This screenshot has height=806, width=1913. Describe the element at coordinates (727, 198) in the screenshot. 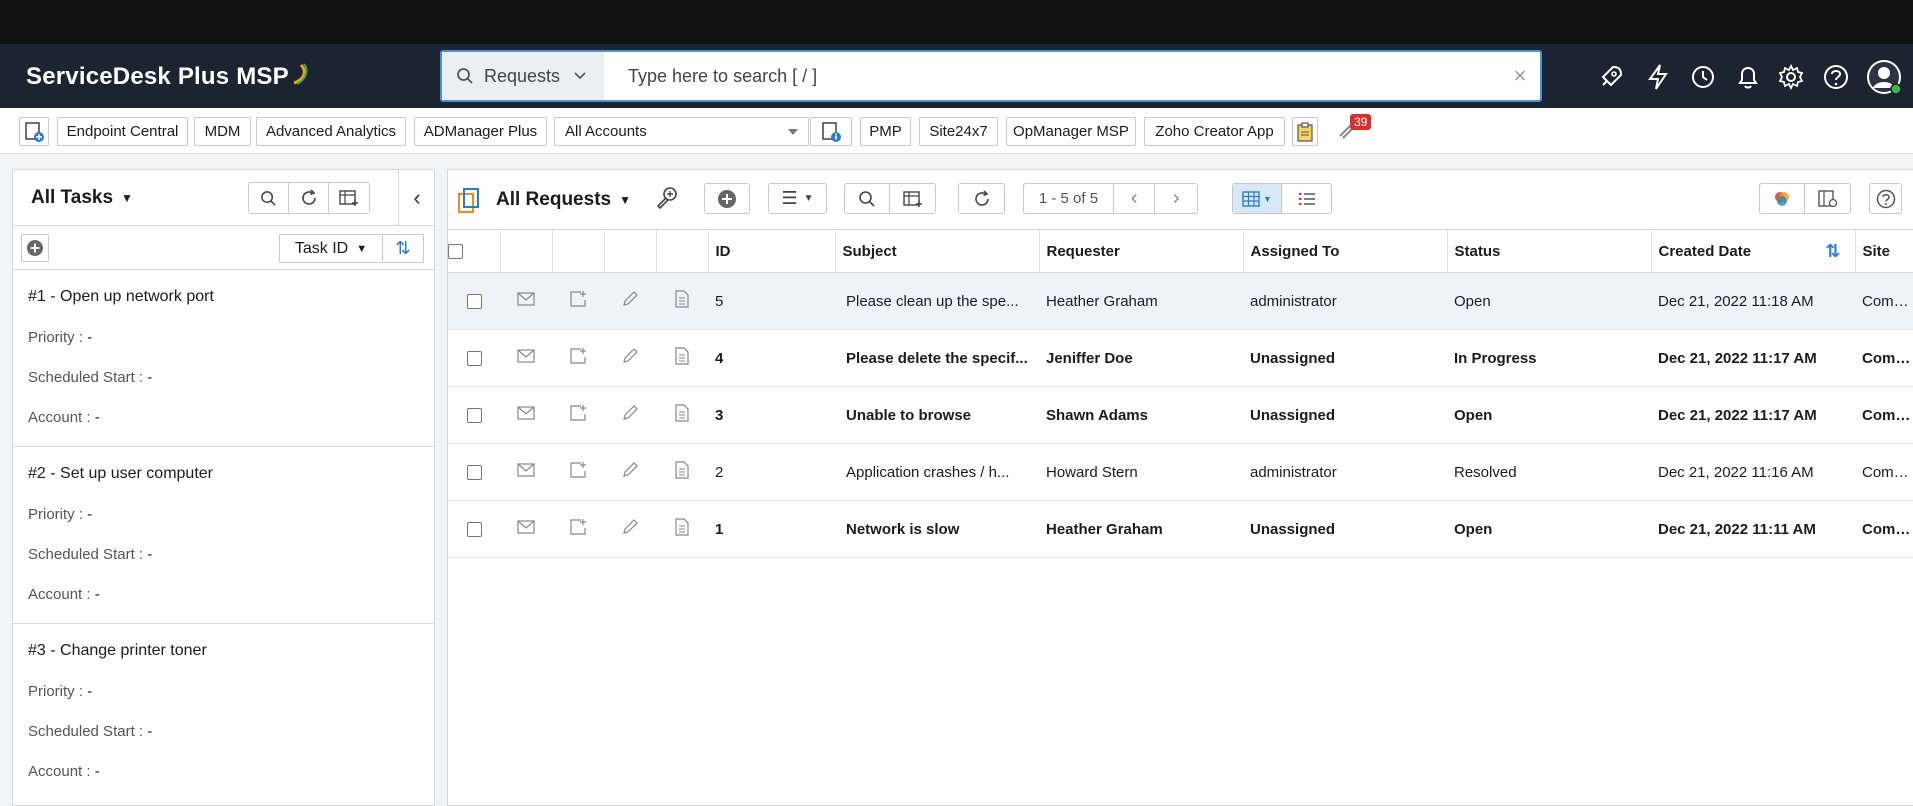

I see `new-request-button` at that location.